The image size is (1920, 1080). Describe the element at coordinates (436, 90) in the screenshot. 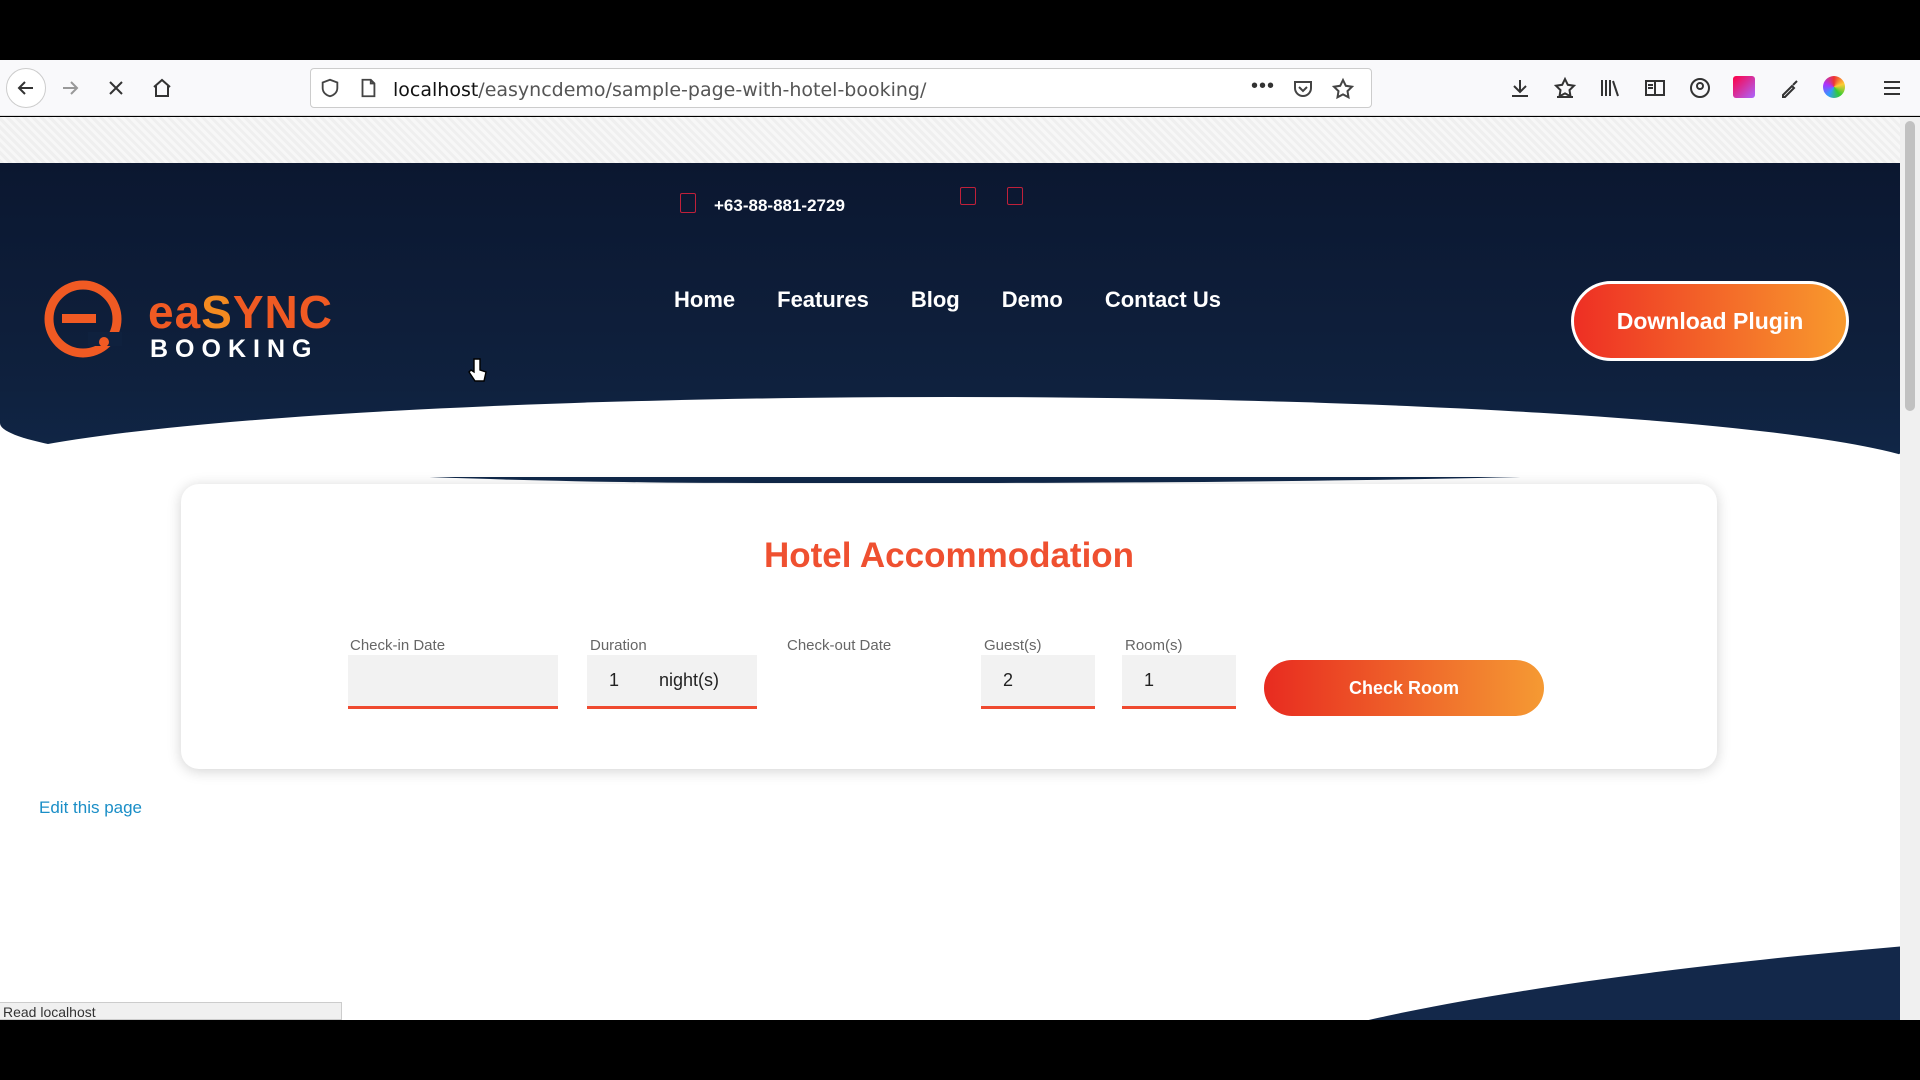

I see `url-host: localhost` at that location.